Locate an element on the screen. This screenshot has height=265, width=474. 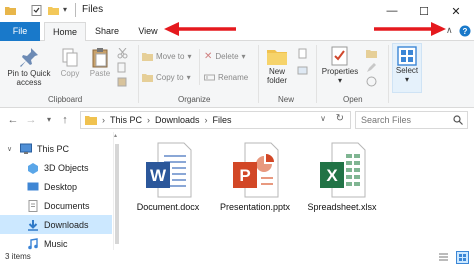
paste-shortcut-icon is located at coordinates (122, 82).